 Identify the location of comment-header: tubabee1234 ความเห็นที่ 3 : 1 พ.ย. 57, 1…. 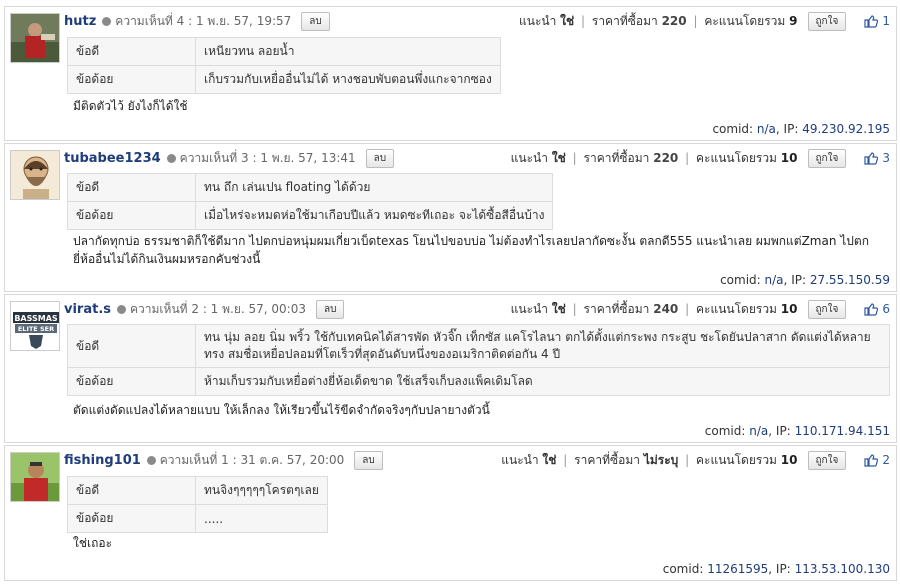
(477, 158).